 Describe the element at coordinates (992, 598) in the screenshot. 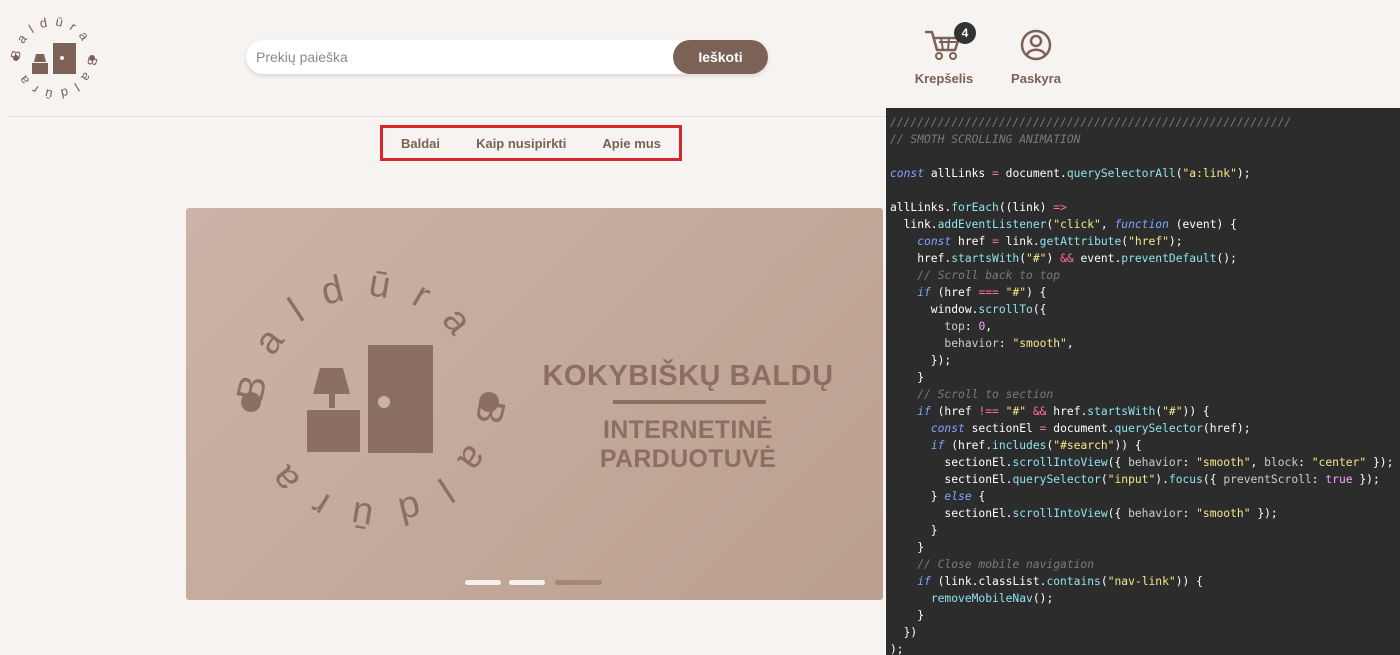

I see `code-line: removeMobileNav();` at that location.